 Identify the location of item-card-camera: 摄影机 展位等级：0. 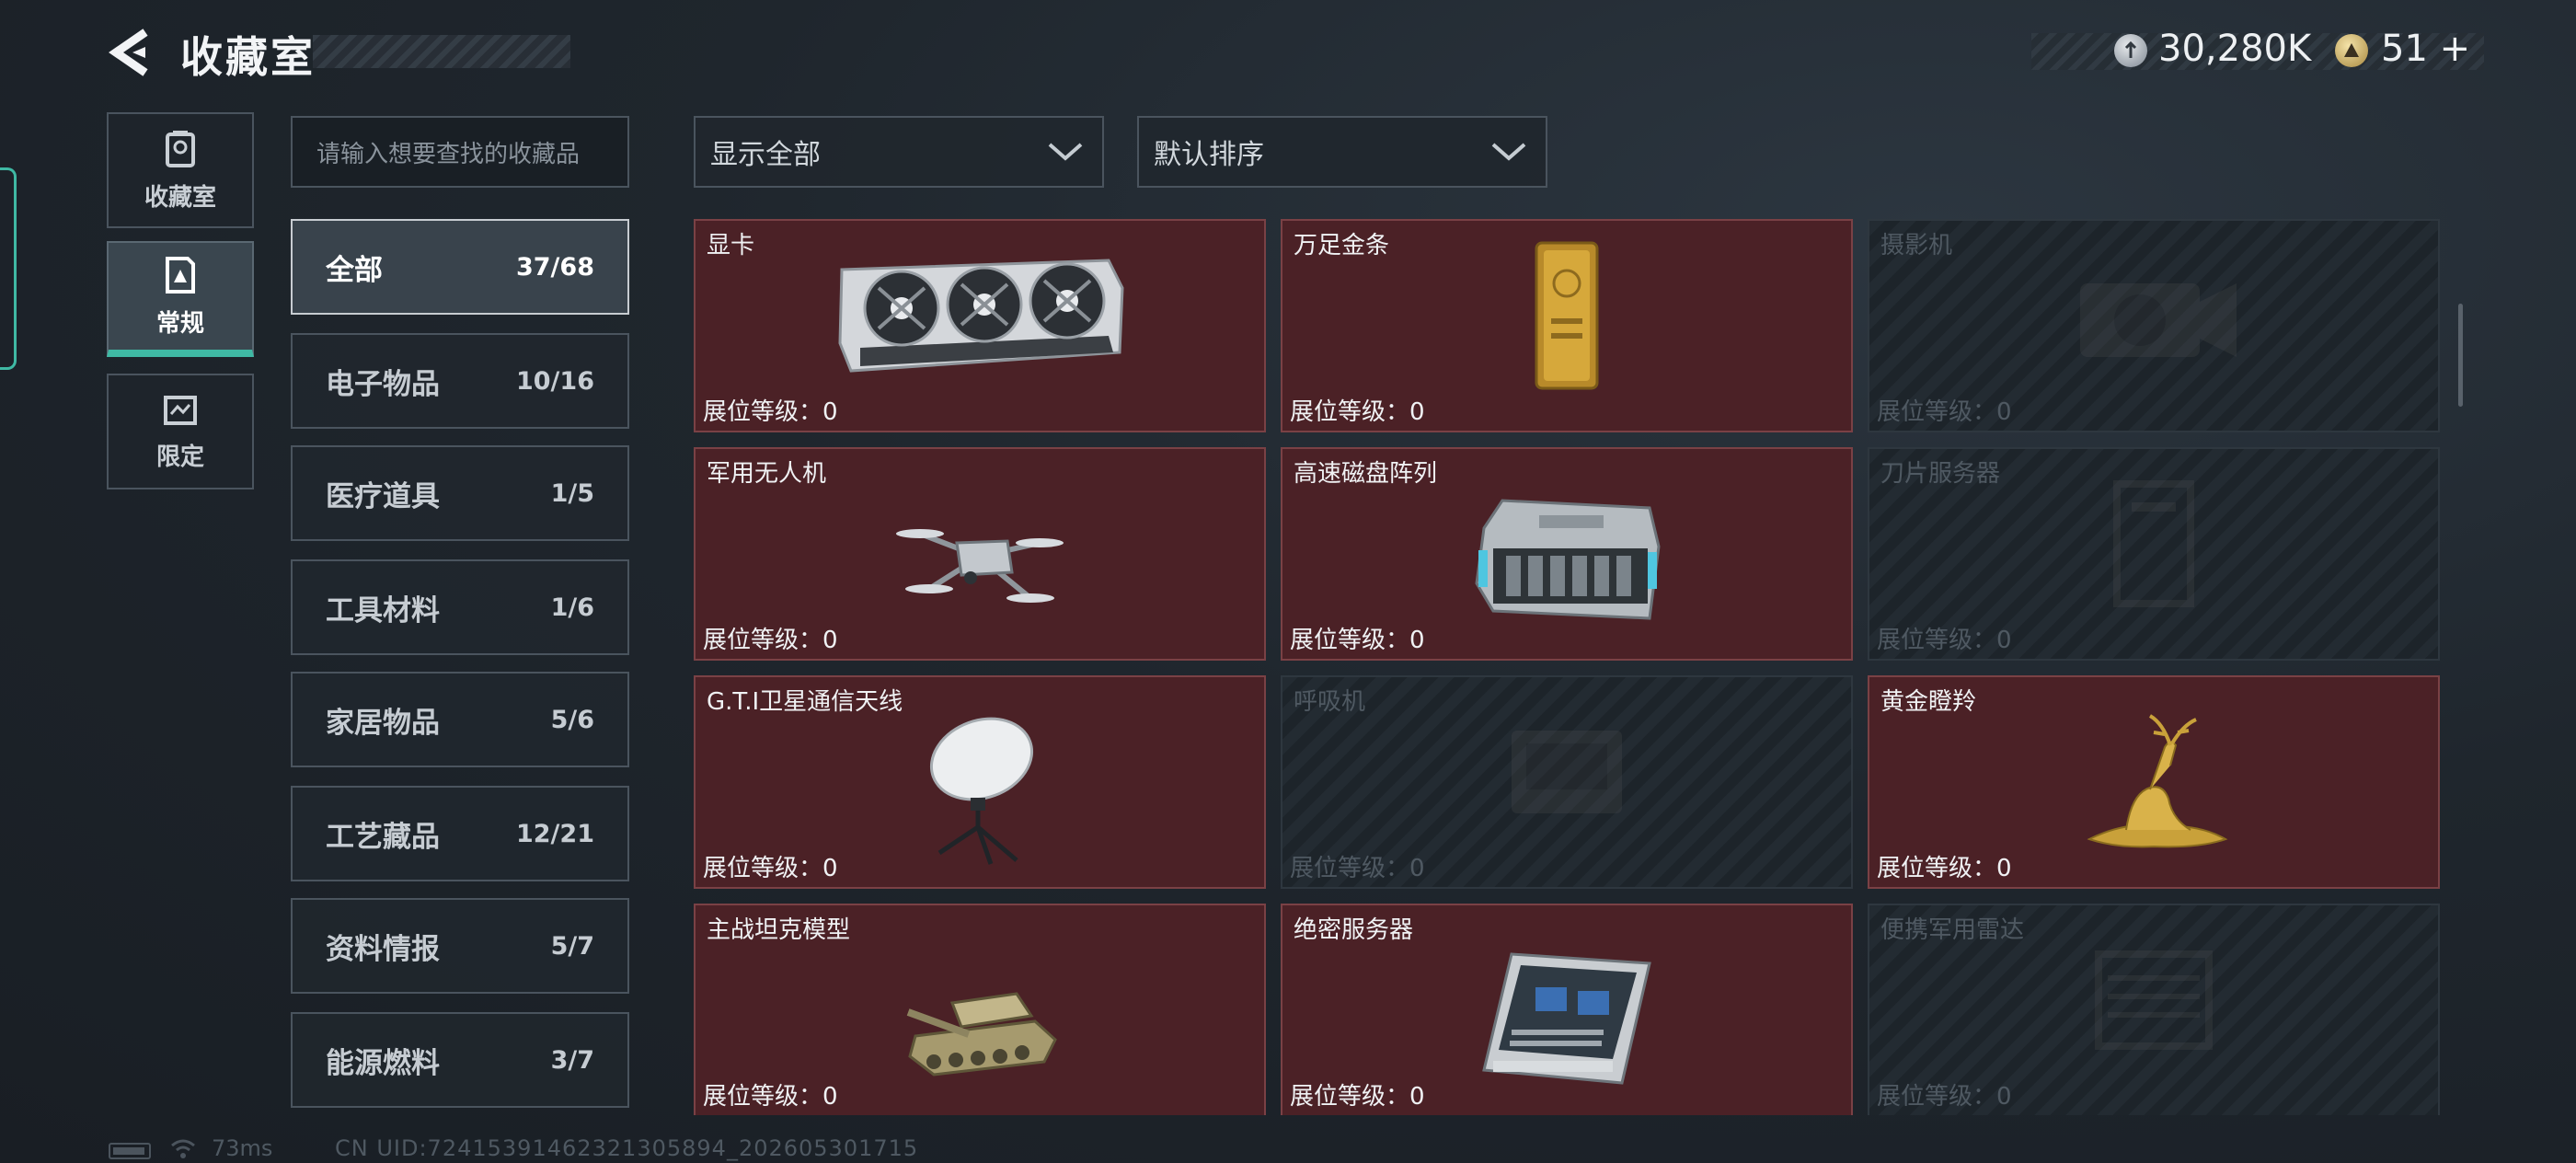
(2154, 326).